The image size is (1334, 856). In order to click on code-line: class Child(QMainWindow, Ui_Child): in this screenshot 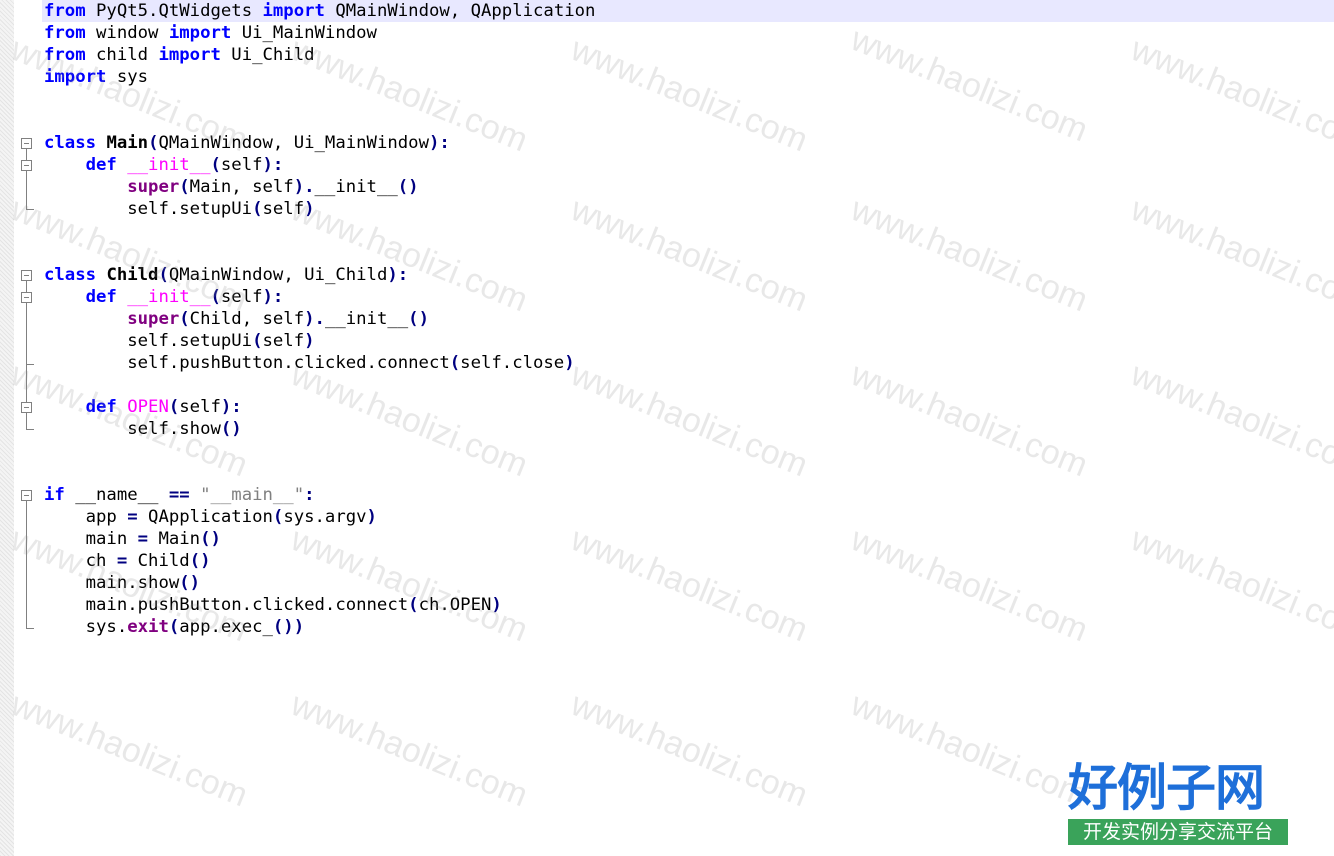, I will do `click(689, 275)`.